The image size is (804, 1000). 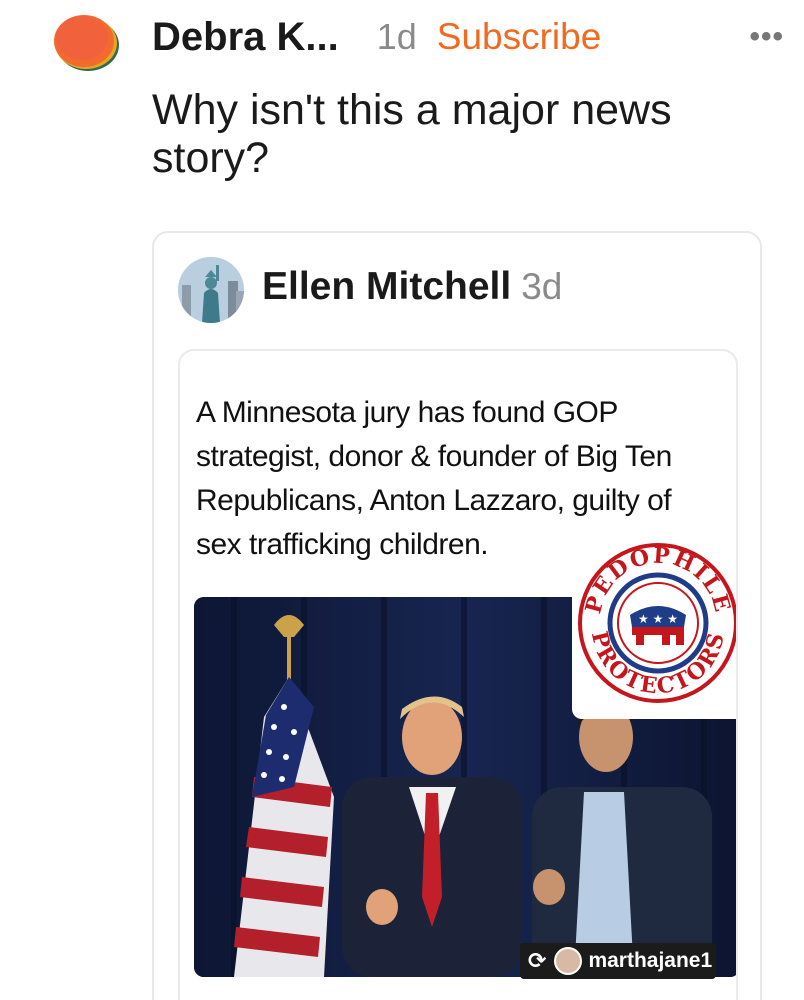 What do you see at coordinates (537, 960) in the screenshot?
I see `repost-icon: ⟳` at bounding box center [537, 960].